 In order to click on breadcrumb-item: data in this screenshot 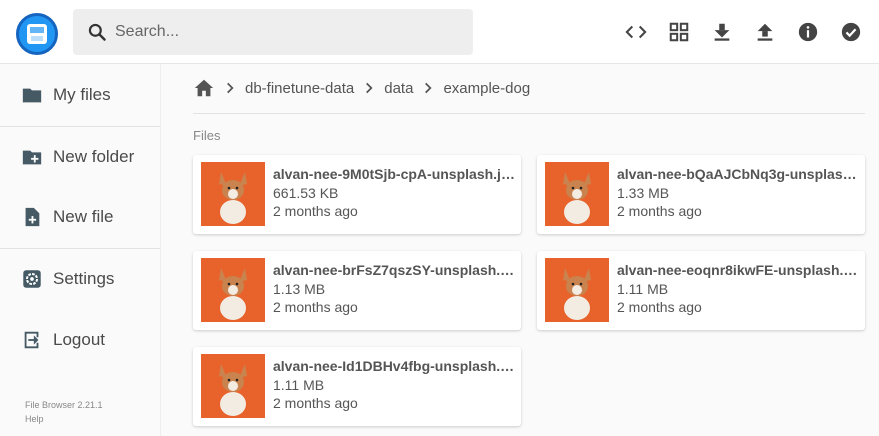, I will do `click(398, 88)`.